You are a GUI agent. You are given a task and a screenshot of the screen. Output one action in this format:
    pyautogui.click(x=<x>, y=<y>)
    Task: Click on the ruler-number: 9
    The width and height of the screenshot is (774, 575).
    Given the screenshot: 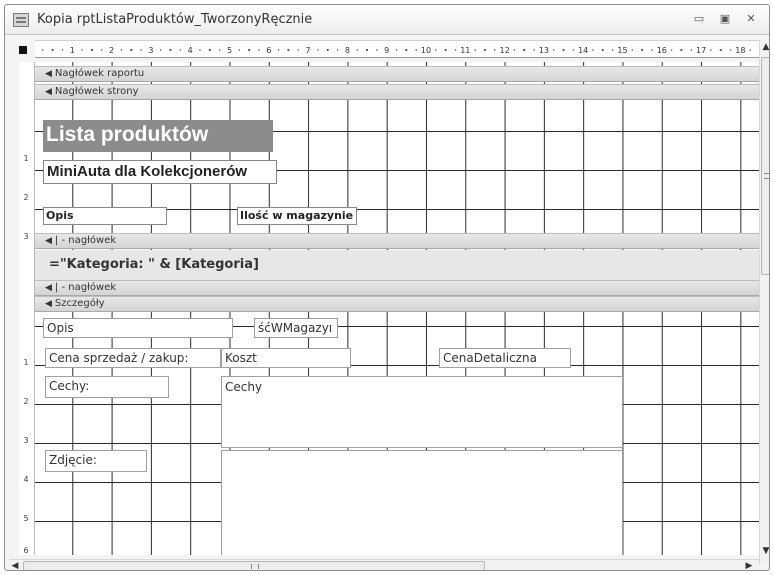 What is the action you would take?
    pyautogui.click(x=386, y=50)
    